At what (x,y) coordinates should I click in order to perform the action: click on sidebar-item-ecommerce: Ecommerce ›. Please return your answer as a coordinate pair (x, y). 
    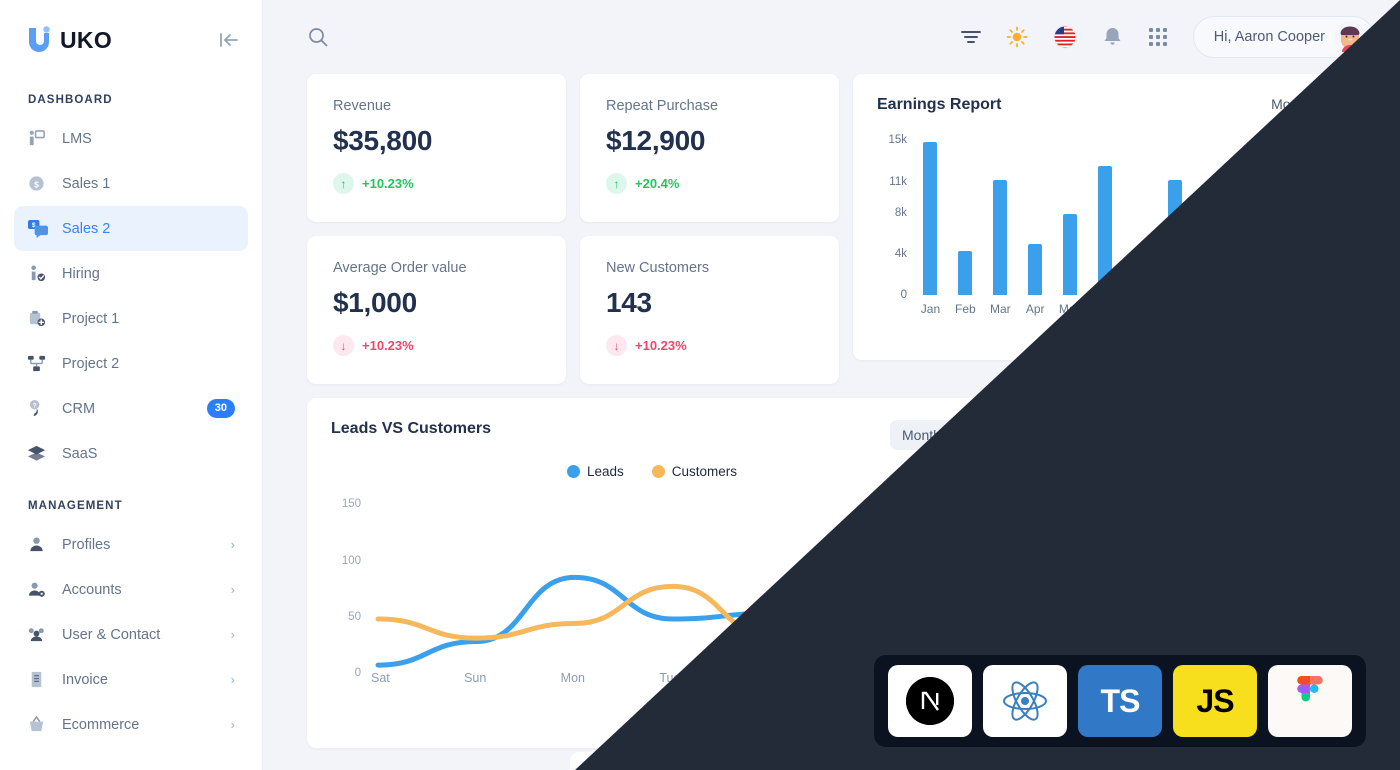
    Looking at the image, I should click on (131, 724).